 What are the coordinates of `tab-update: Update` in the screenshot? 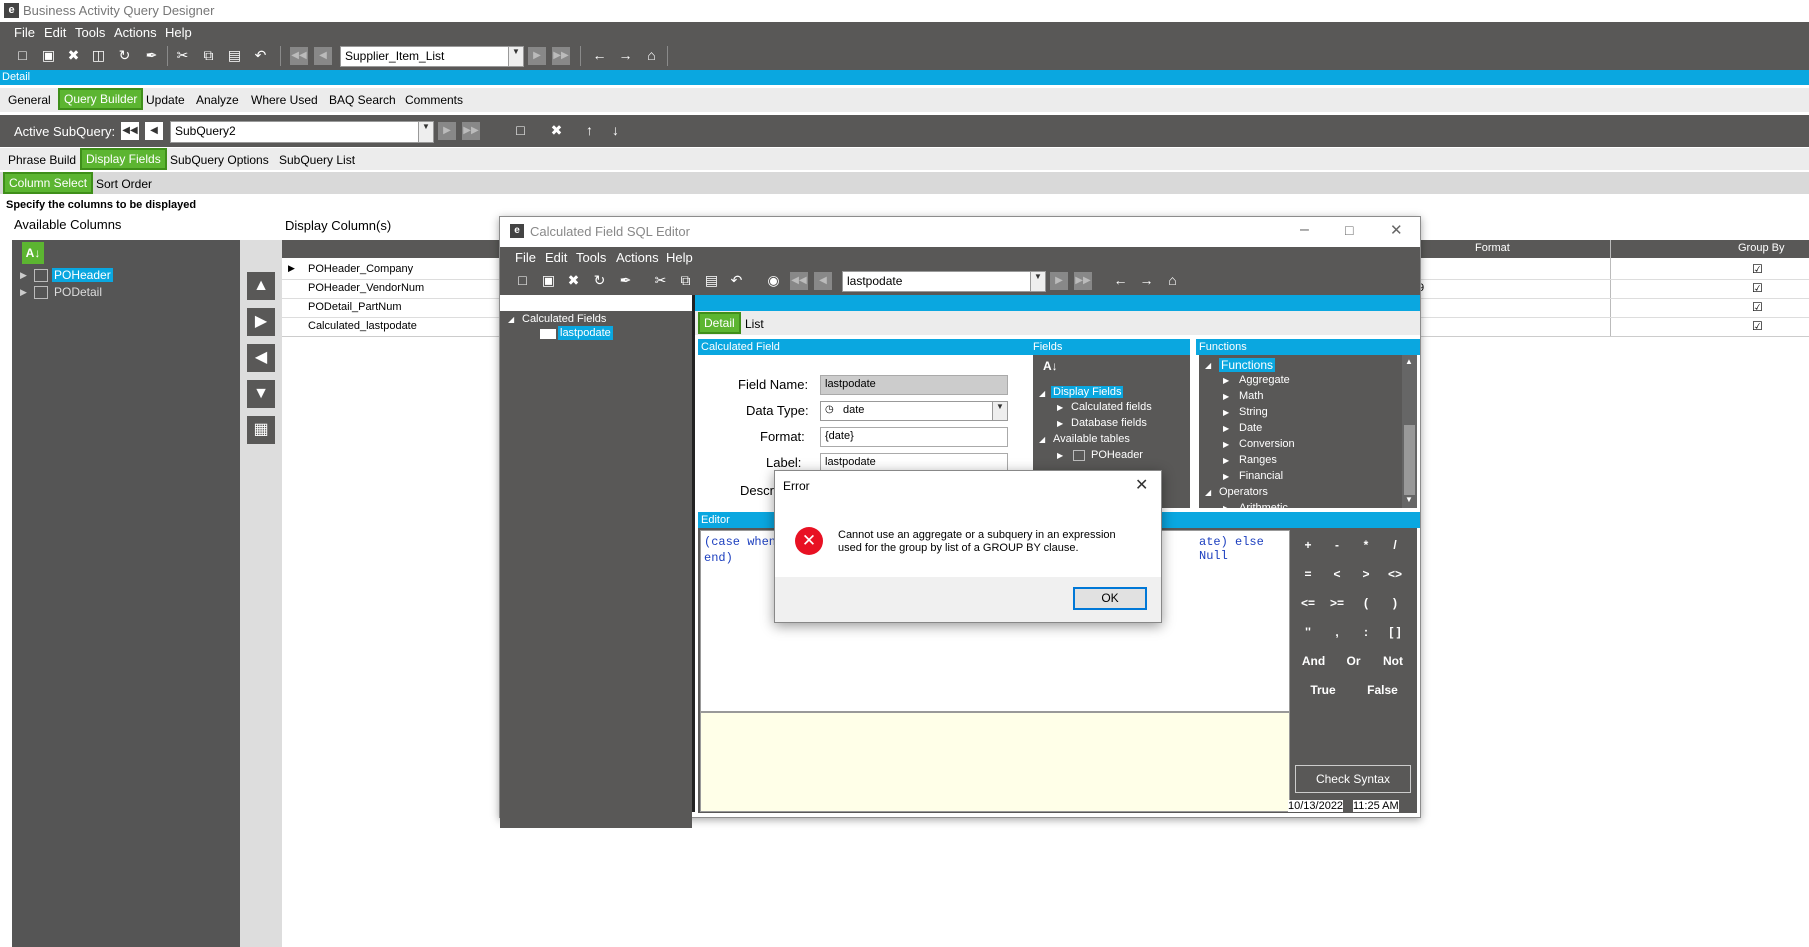 It's located at (165, 100).